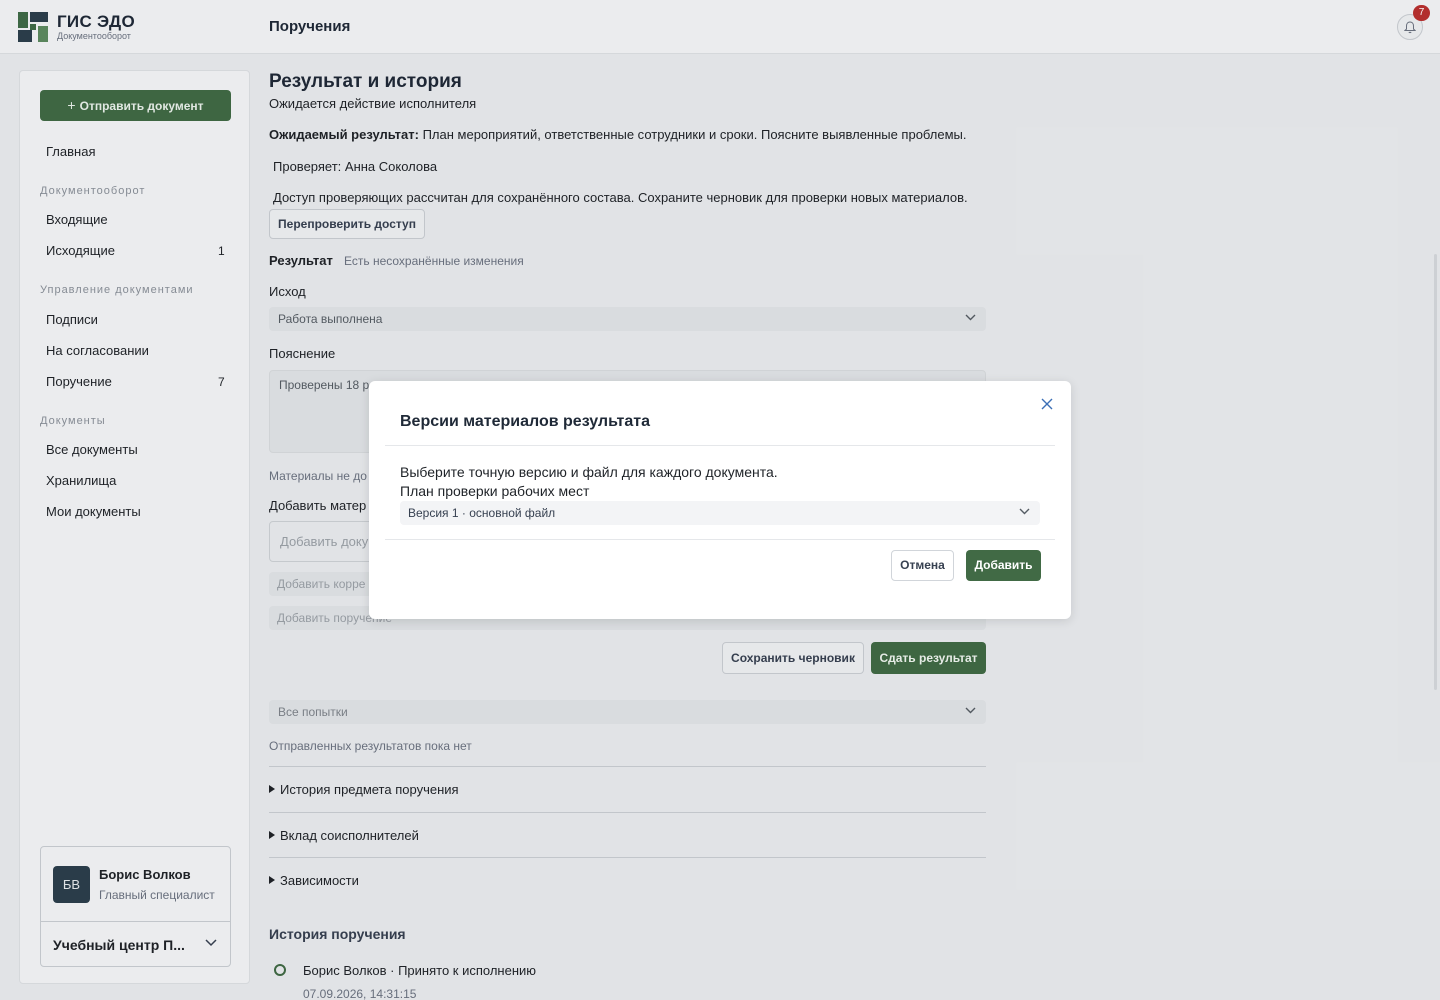 This screenshot has width=1440, height=1000. What do you see at coordinates (1024, 511) in the screenshot?
I see `chevron-down-icon` at bounding box center [1024, 511].